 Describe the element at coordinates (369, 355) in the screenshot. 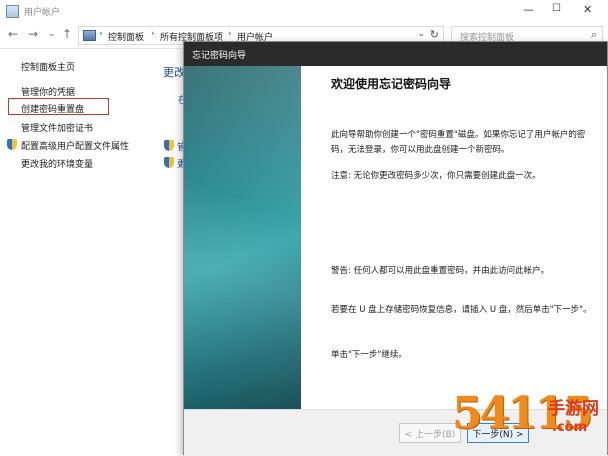

I see `wizard-continue-text: 单击"下一步"继续。` at that location.